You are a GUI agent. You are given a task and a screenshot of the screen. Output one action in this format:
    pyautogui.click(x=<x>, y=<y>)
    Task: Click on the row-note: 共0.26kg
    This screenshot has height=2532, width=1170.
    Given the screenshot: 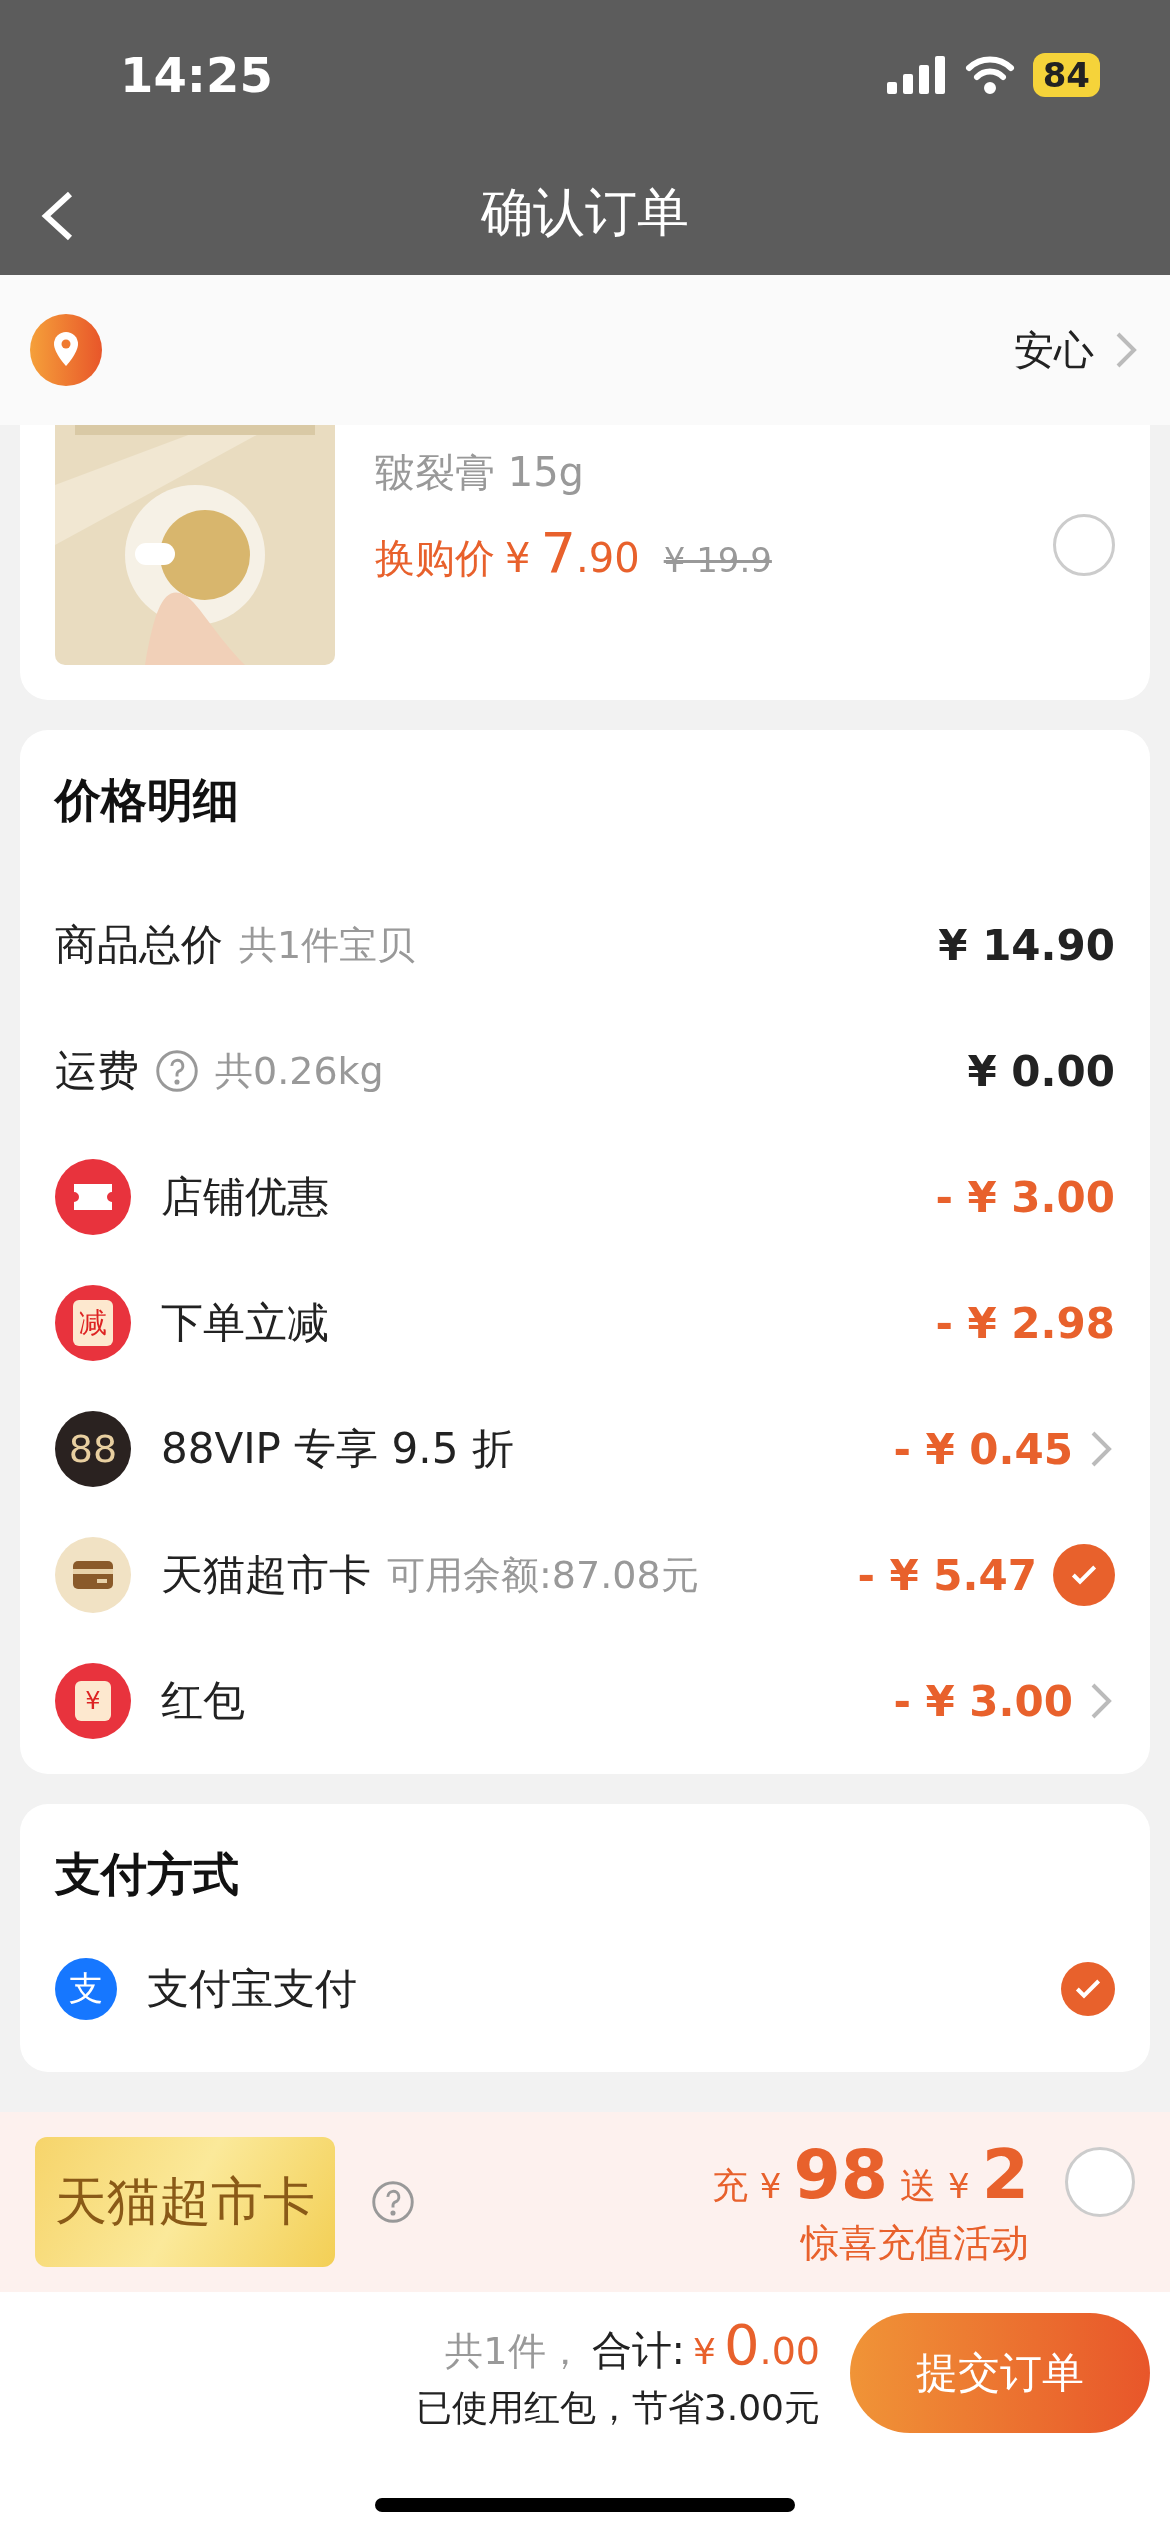 What is the action you would take?
    pyautogui.click(x=299, y=1071)
    